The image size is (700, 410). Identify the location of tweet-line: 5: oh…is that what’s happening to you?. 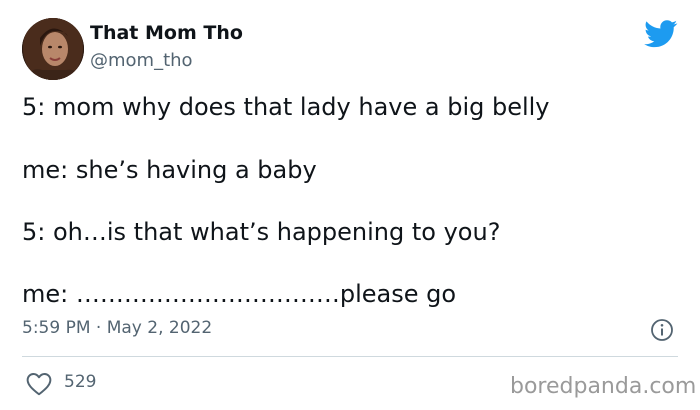
(261, 232).